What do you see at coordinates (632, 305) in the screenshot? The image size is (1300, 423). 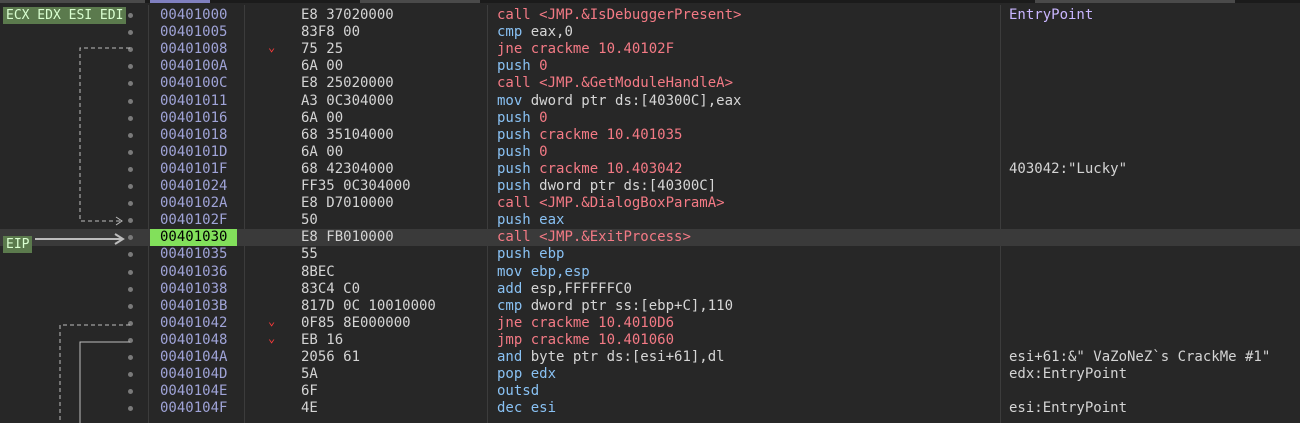 I see `instruction-operands: dword ptr ss:[ebp+C],110` at bounding box center [632, 305].